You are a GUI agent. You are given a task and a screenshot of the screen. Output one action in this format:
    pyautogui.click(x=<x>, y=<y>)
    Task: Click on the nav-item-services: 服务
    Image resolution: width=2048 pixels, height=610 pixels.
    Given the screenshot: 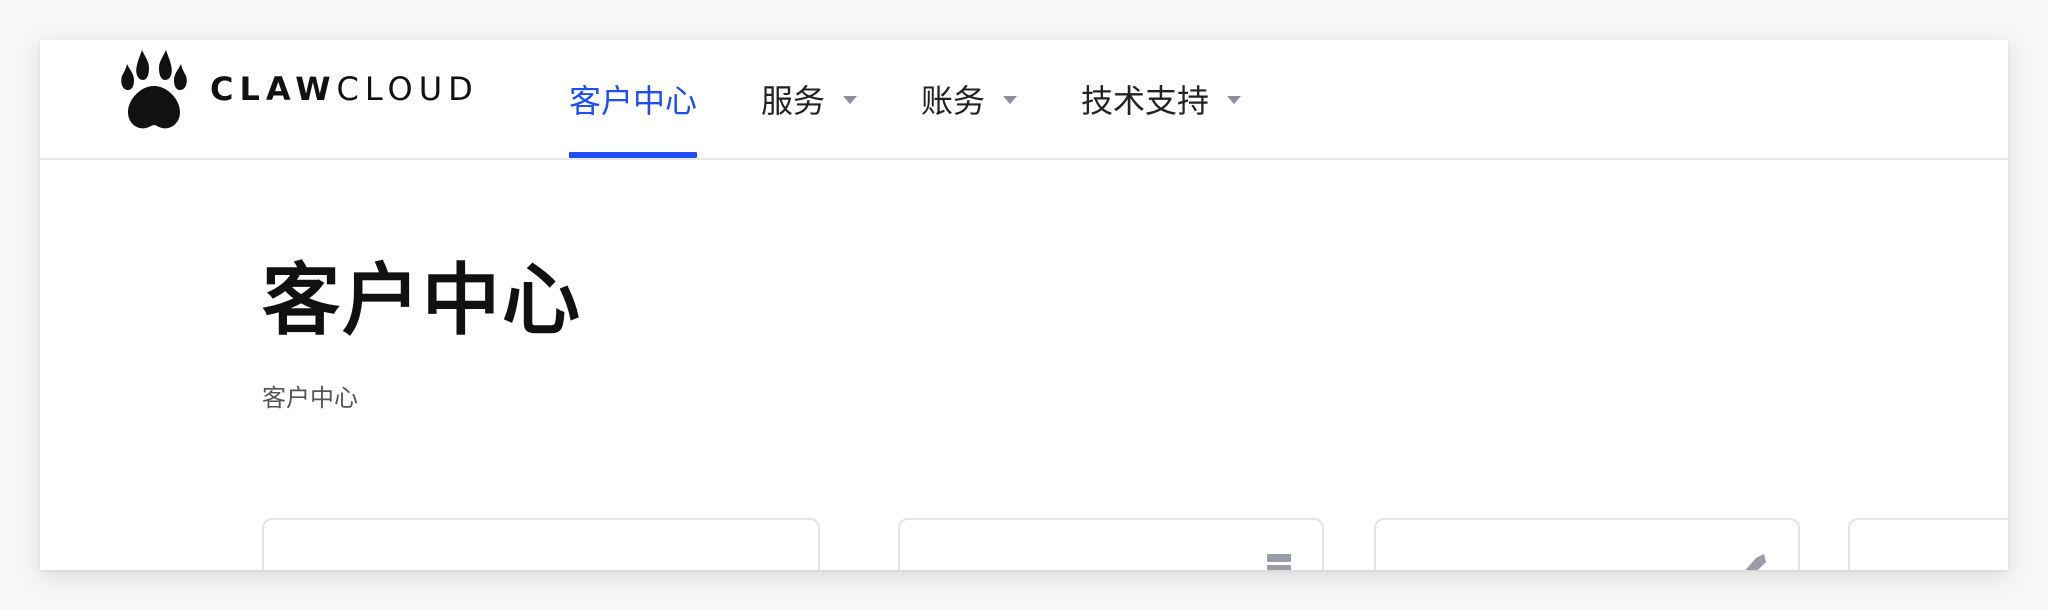 What is the action you would take?
    pyautogui.click(x=809, y=99)
    